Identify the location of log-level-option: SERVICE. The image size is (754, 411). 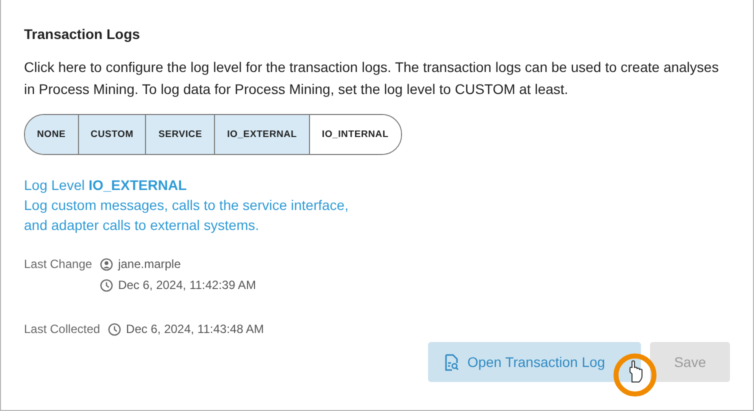
(179, 134).